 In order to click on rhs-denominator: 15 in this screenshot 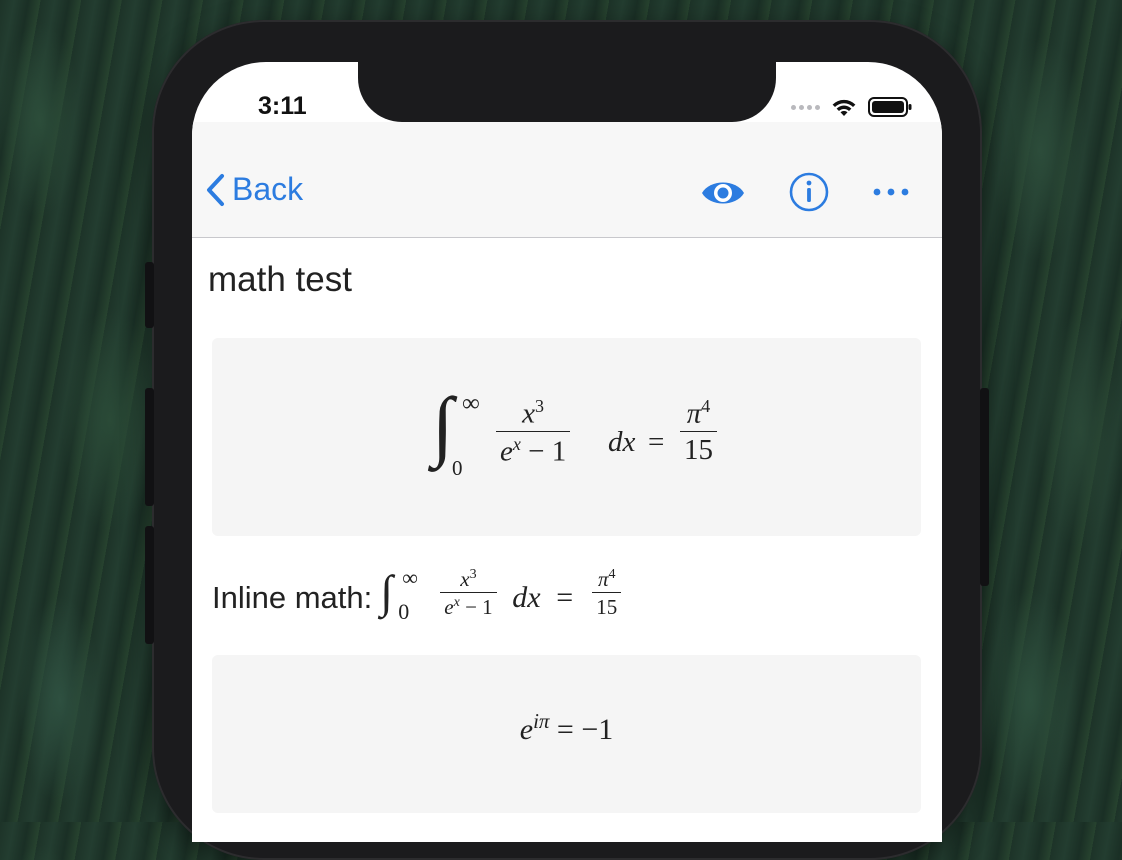, I will do `click(698, 448)`.